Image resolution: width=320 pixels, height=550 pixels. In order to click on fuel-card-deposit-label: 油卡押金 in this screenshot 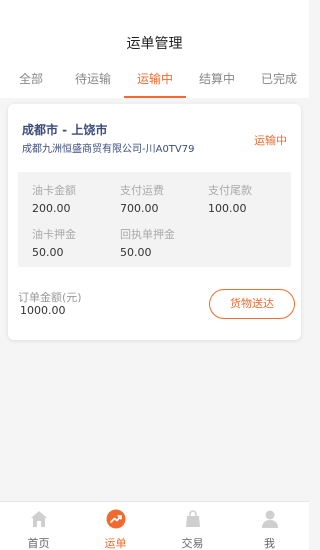, I will do `click(54, 234)`.